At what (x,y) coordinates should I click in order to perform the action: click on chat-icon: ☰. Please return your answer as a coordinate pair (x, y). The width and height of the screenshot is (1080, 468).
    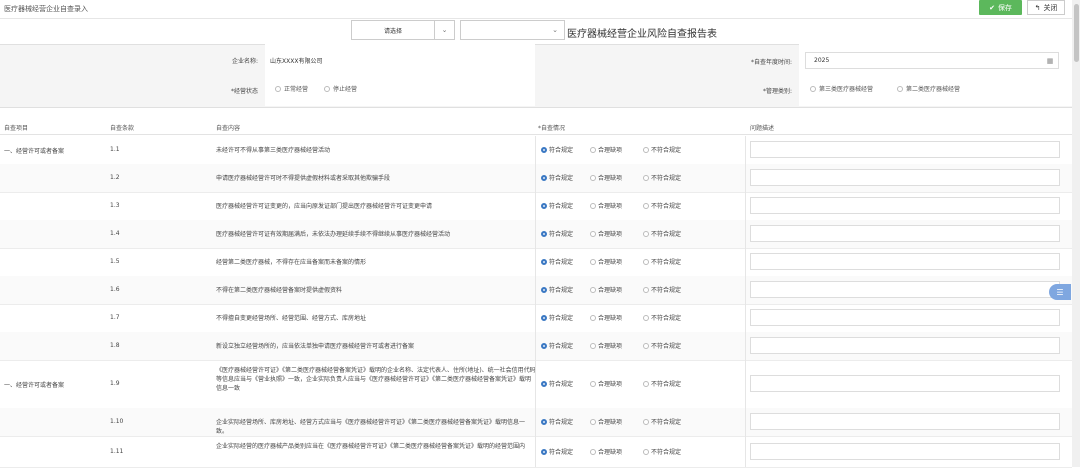
    Looking at the image, I should click on (1060, 292).